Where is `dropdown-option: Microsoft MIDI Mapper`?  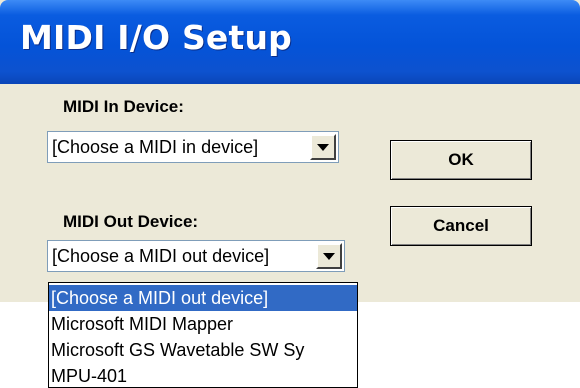 dropdown-option: Microsoft MIDI Mapper is located at coordinates (203, 324).